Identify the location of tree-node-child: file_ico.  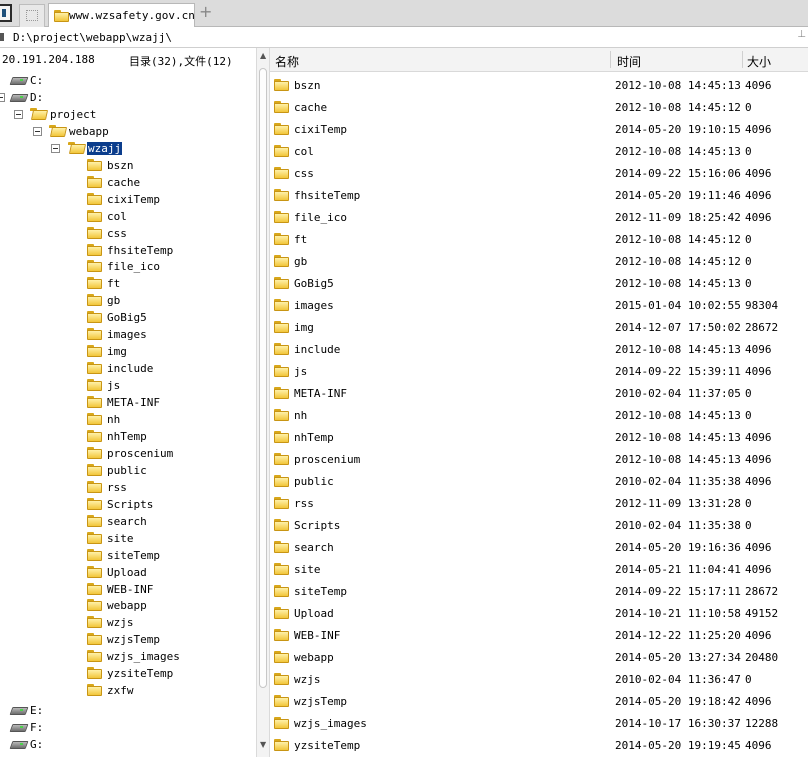
(128, 266).